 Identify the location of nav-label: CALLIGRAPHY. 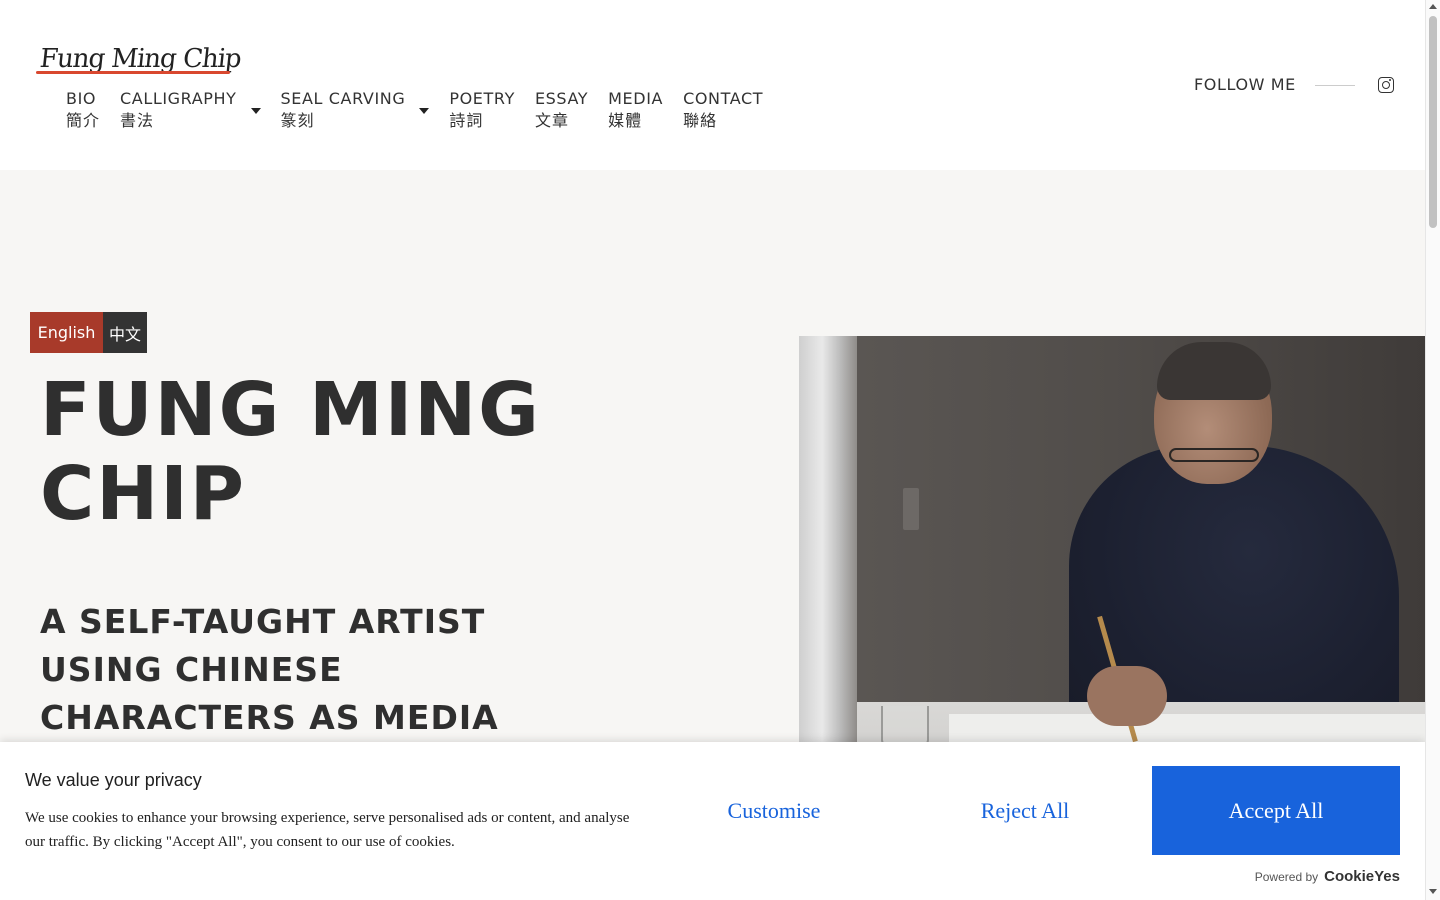
(178, 98).